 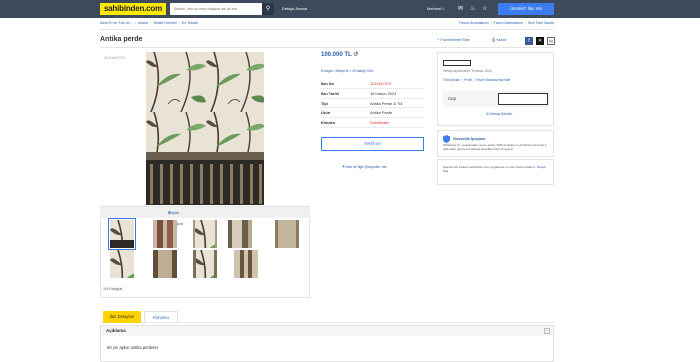 I want to click on email-share-icon: ✉, so click(x=551, y=41).